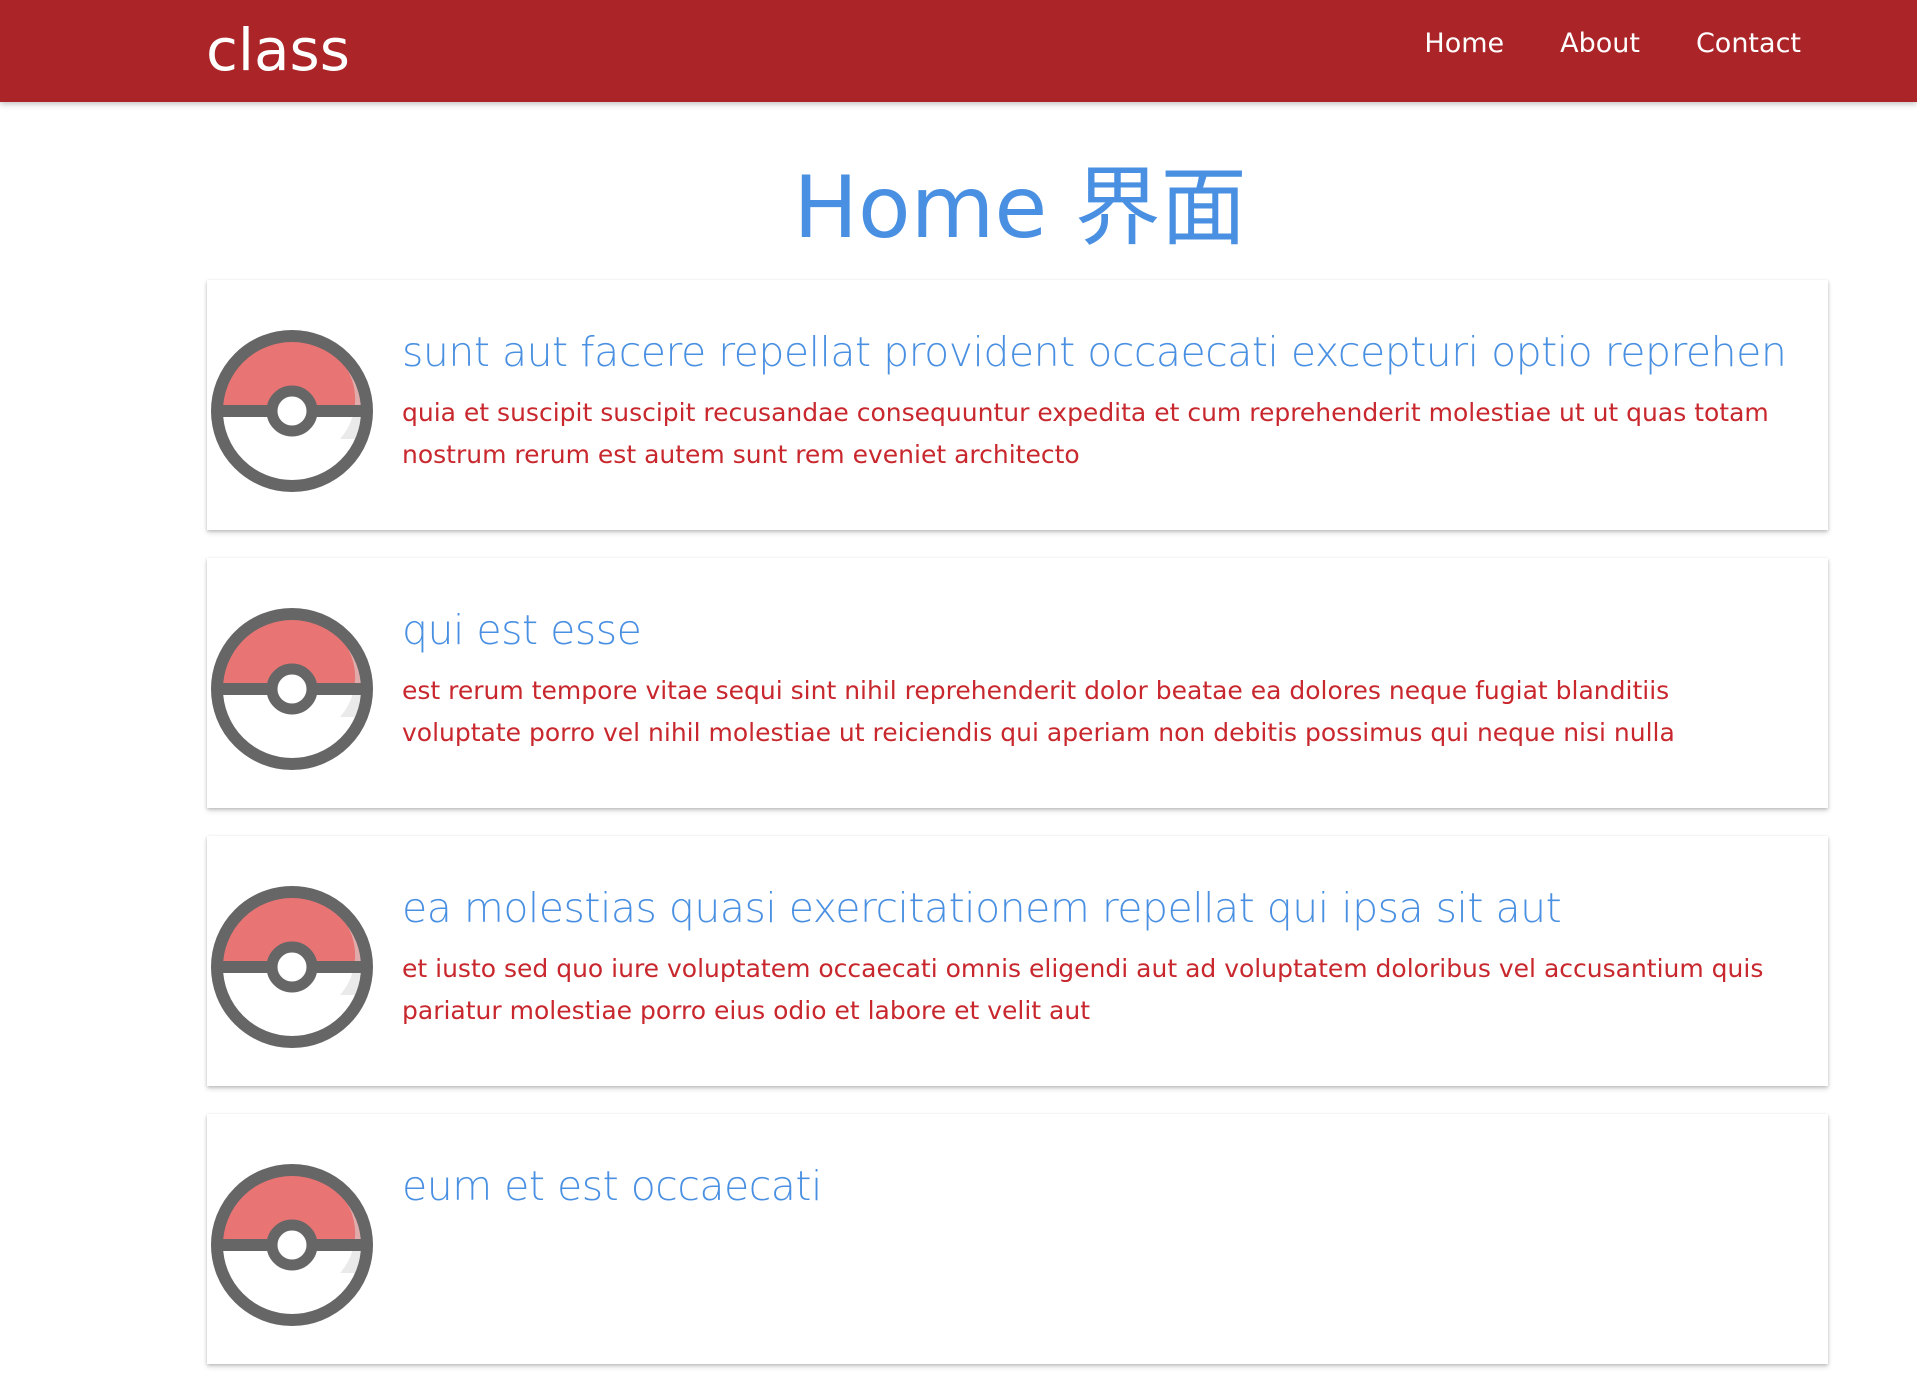  What do you see at coordinates (1464, 43) in the screenshot?
I see `nav-link-home: Home` at bounding box center [1464, 43].